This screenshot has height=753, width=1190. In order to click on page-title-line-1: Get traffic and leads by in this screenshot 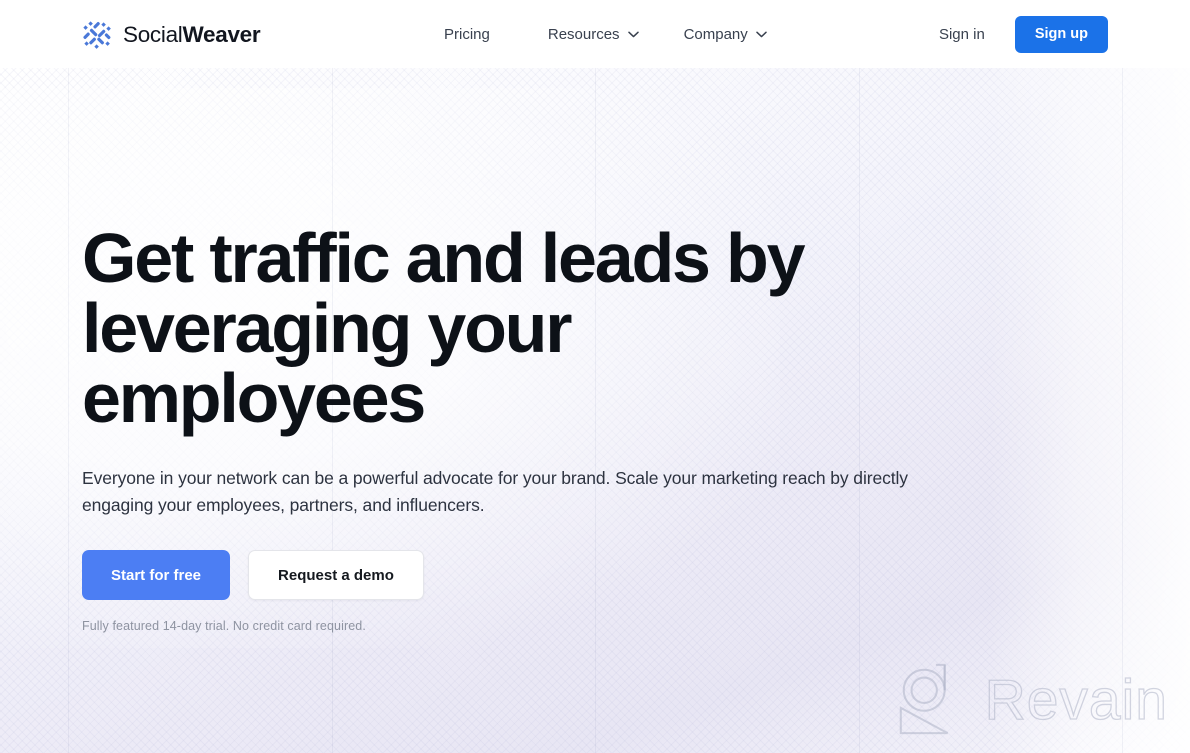, I will do `click(444, 258)`.